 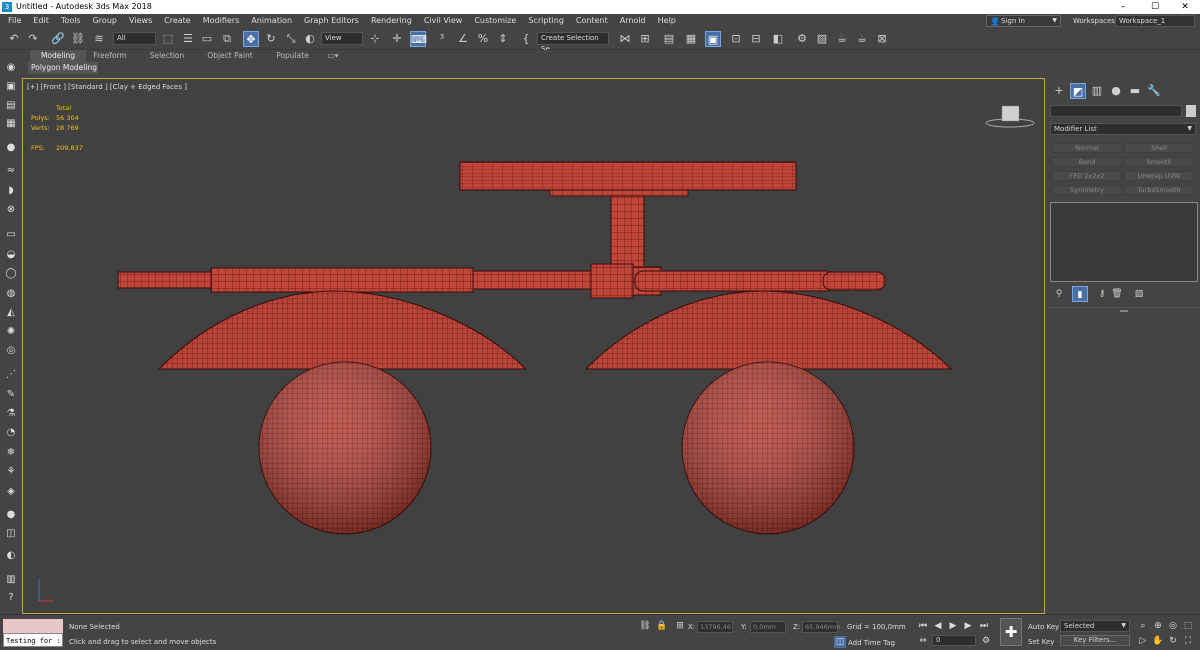 What do you see at coordinates (11, 235) in the screenshot?
I see `display-helpers-icon: ▭` at bounding box center [11, 235].